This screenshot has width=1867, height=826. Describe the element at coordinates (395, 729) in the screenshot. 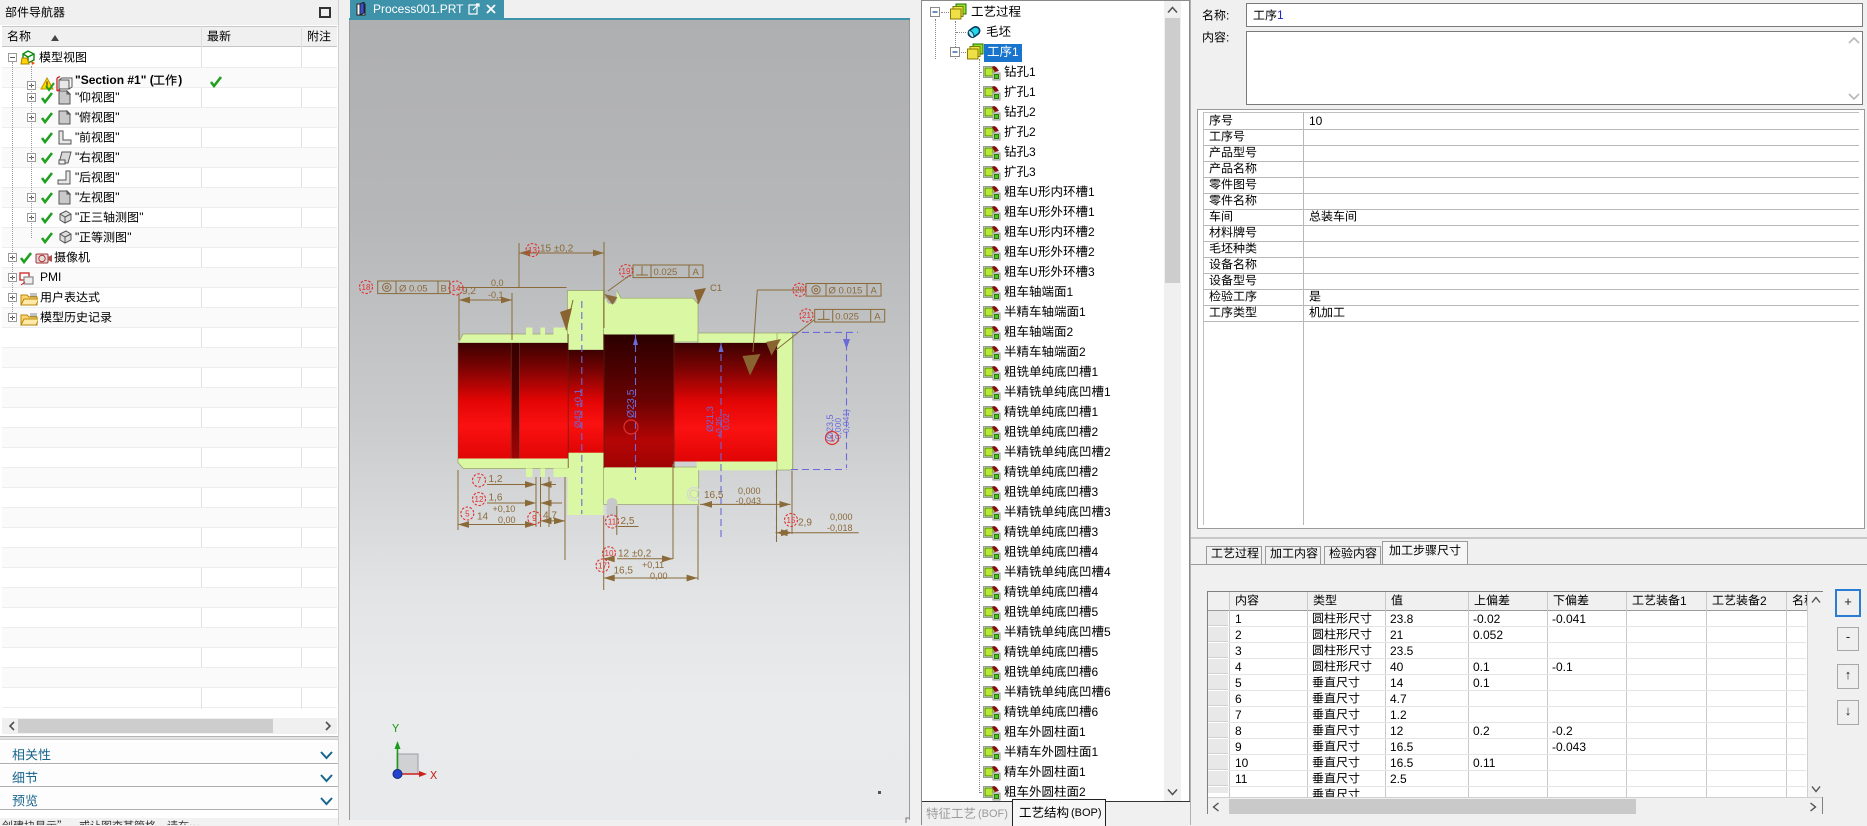

I see `svg-text: Y` at that location.